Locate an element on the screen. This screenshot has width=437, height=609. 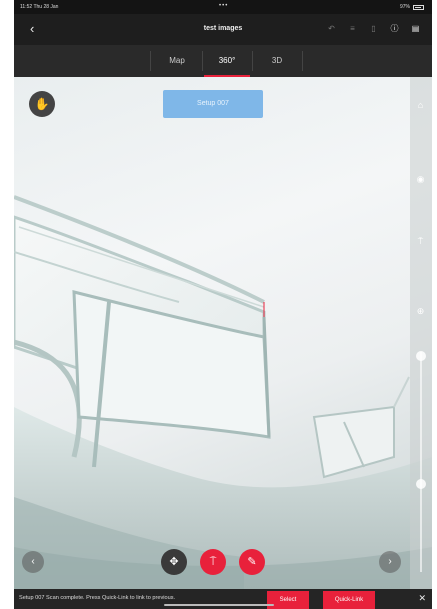
move-icon: ✥ is located at coordinates (174, 562).